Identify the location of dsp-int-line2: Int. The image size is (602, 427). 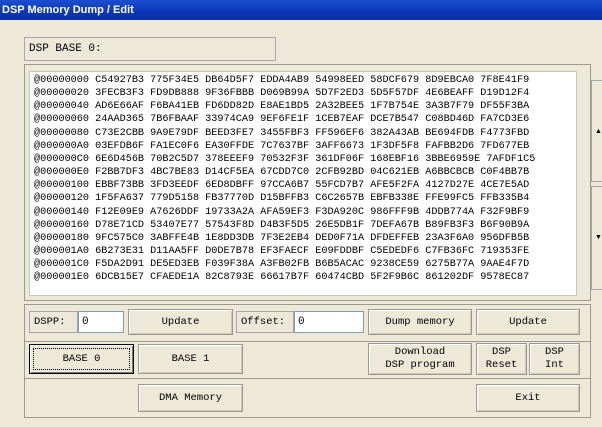
(554, 365).